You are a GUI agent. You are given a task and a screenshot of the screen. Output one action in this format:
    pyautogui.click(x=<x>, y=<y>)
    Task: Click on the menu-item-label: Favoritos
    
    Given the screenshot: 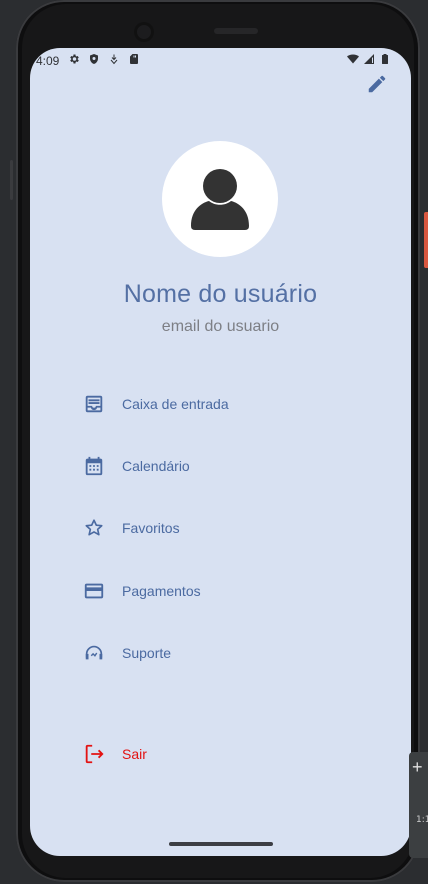 What is the action you would take?
    pyautogui.click(x=151, y=528)
    